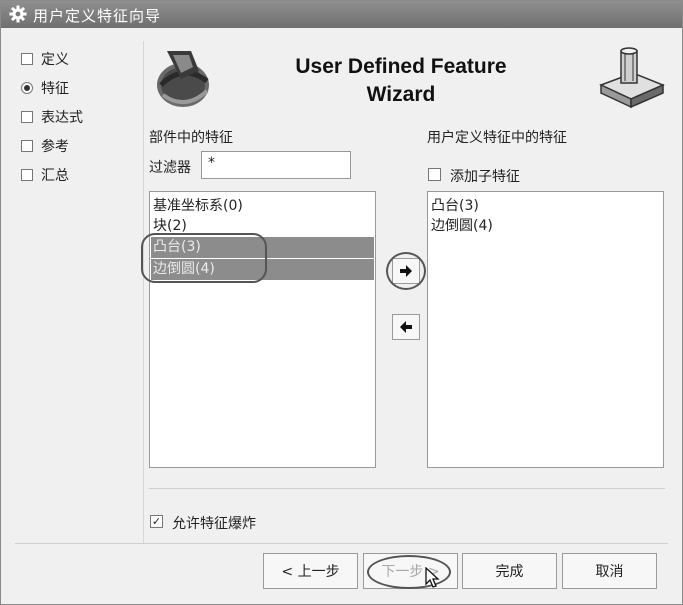 The height and width of the screenshot is (605, 683). I want to click on add-to-udf-button, so click(406, 271).